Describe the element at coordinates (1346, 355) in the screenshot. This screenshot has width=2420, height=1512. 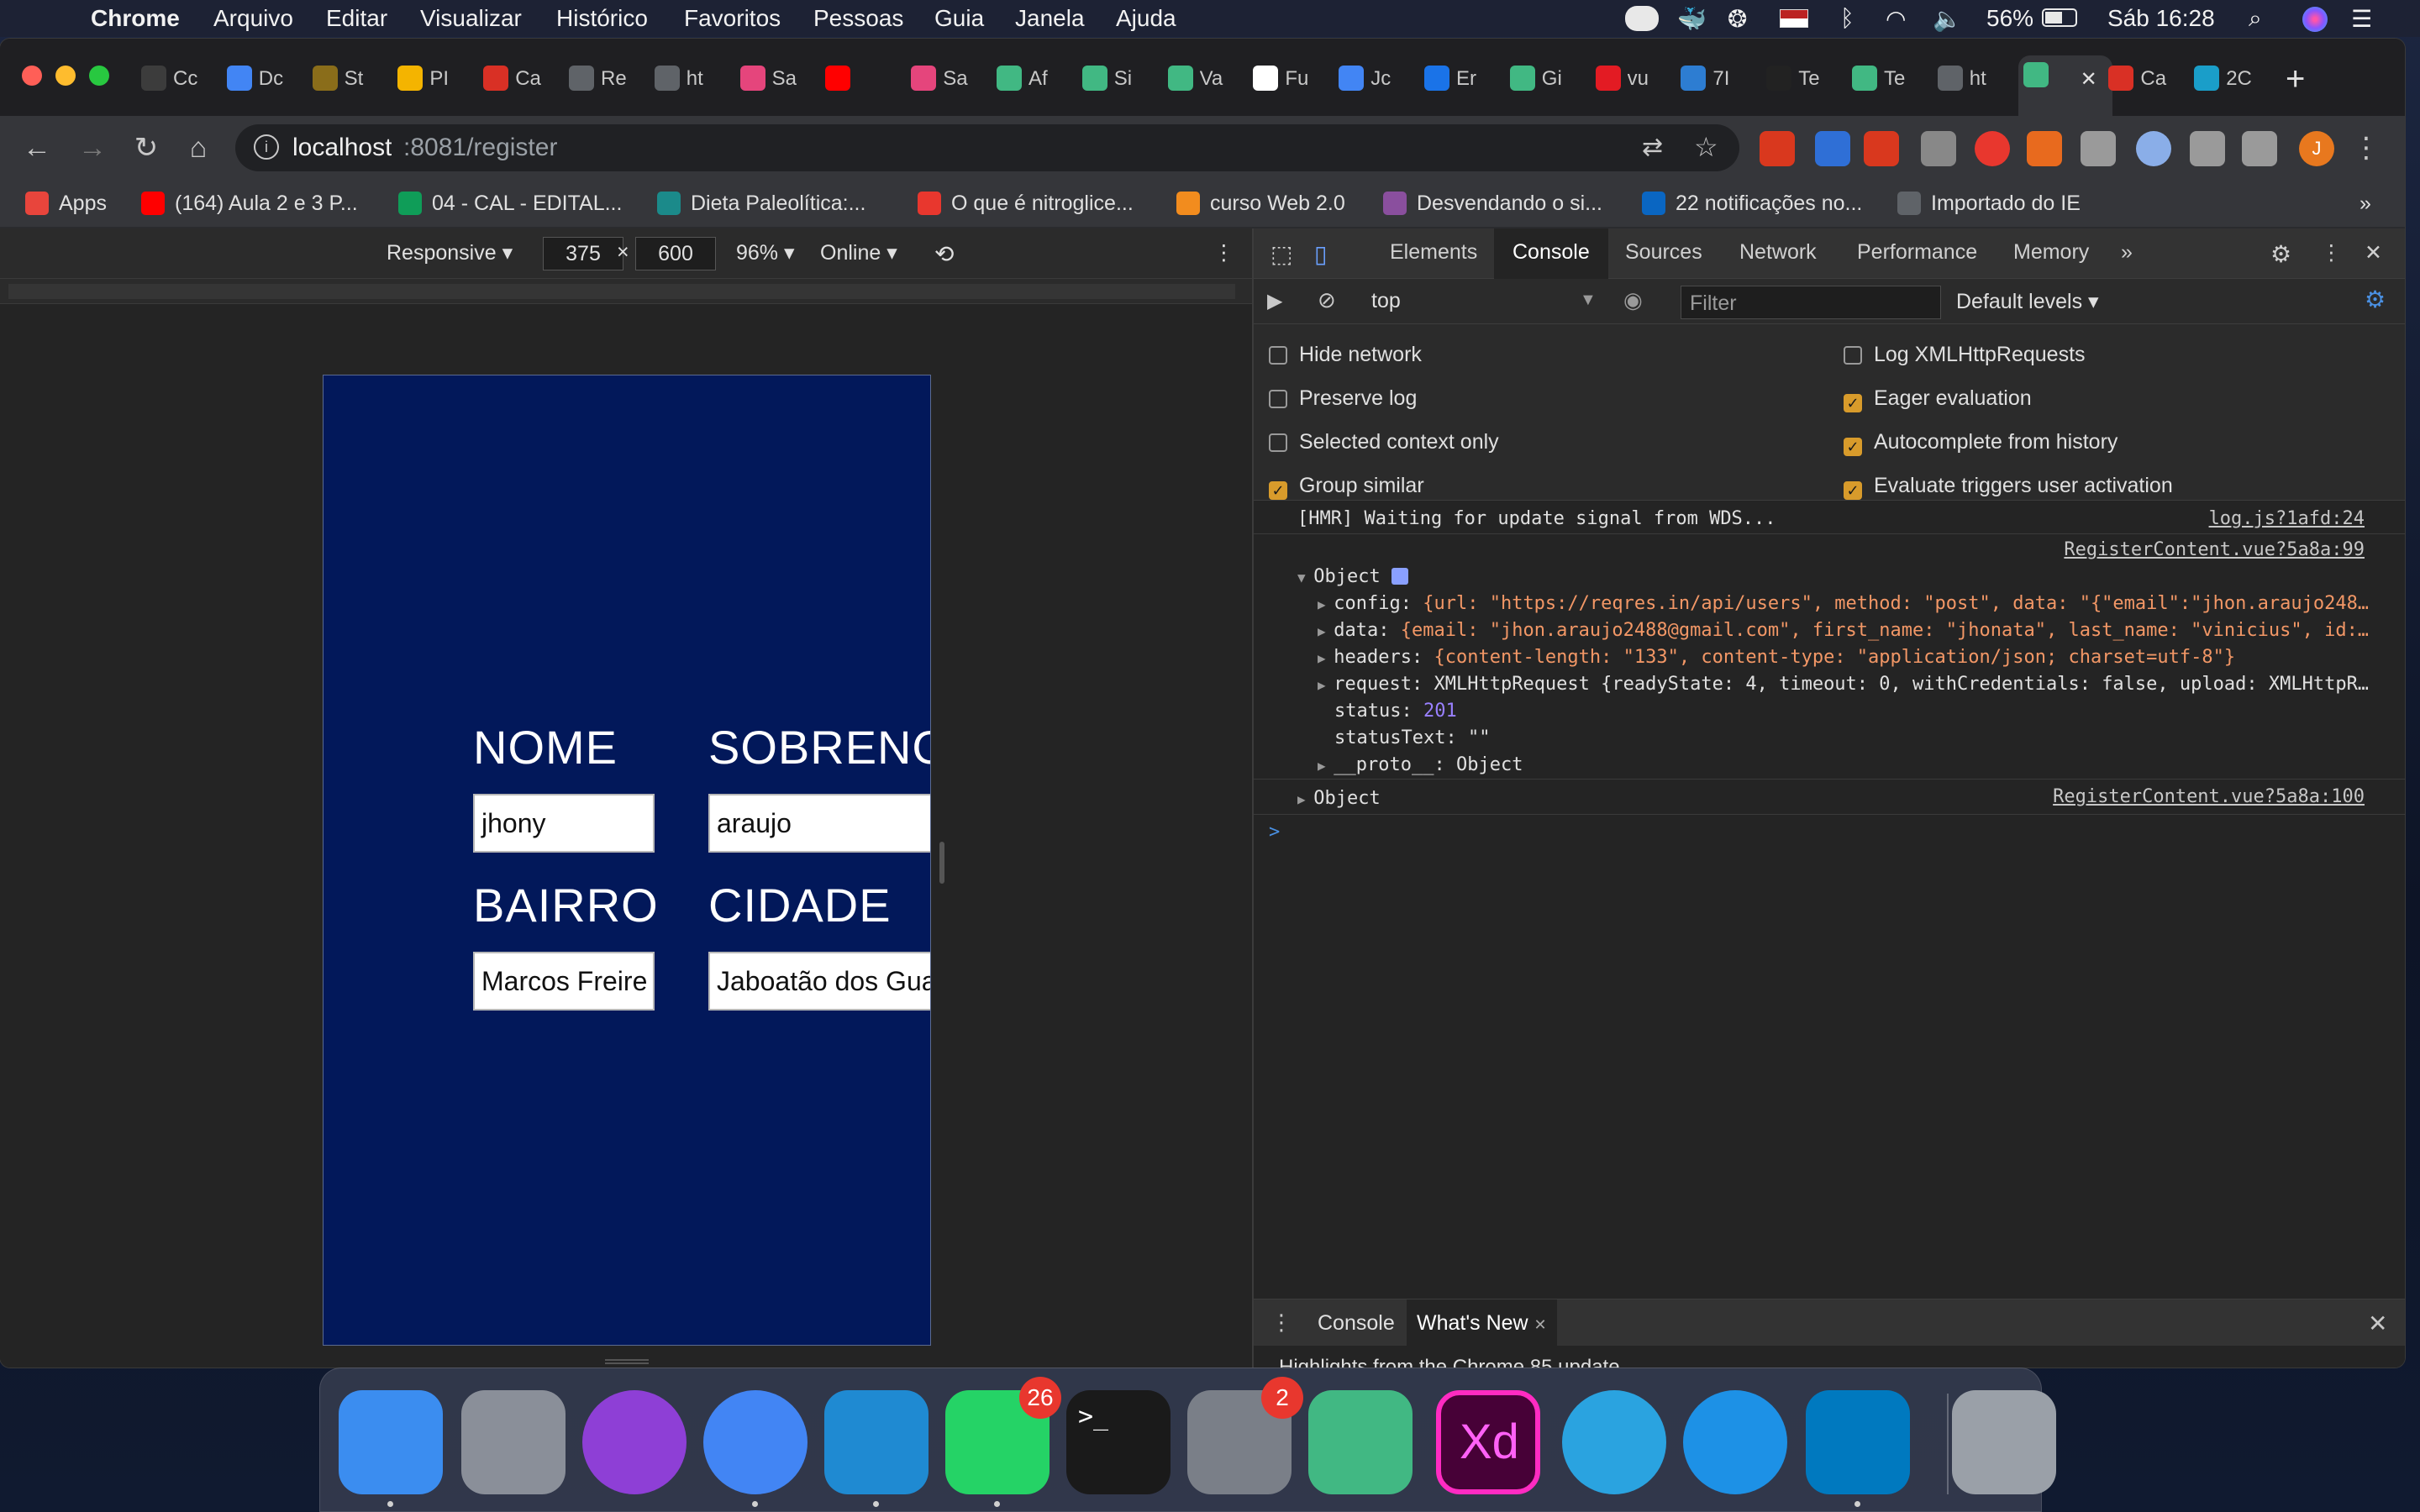
I see `console-option-checkbox: Hide network` at that location.